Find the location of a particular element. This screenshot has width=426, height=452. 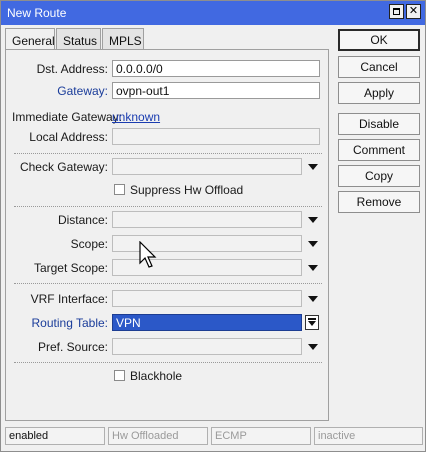

vrf-interface-label: VRF Interface: is located at coordinates (69, 299).